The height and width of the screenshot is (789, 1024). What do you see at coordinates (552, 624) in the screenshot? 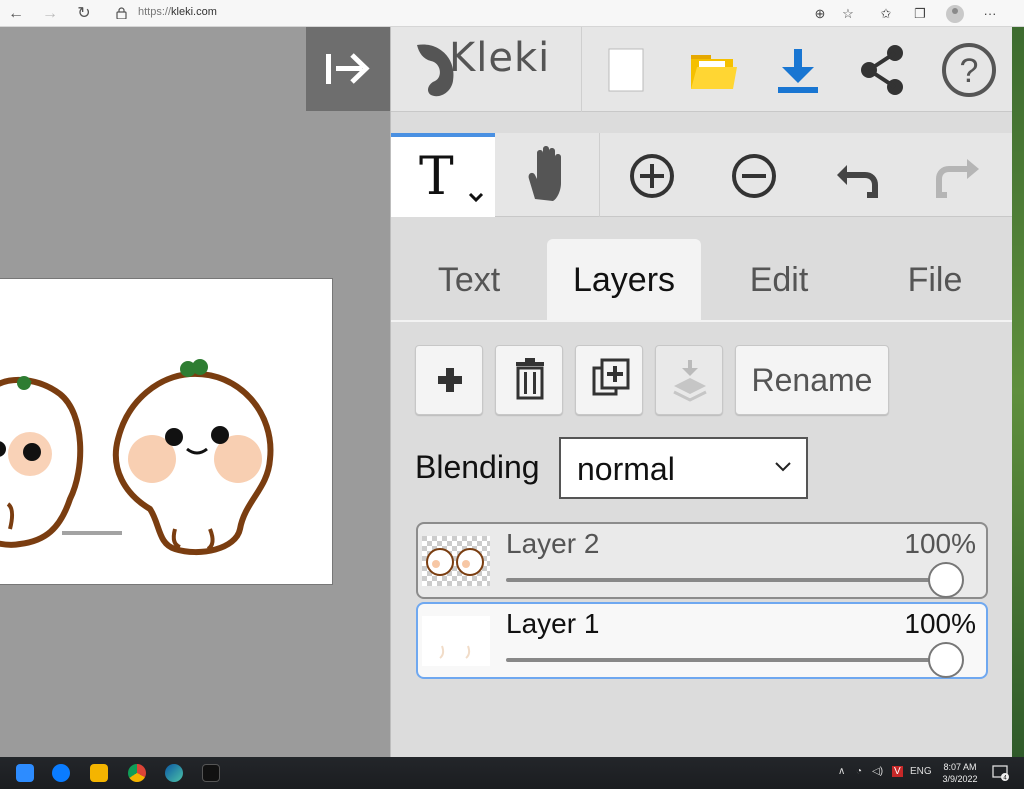
I see `layer-name: Layer 1` at bounding box center [552, 624].